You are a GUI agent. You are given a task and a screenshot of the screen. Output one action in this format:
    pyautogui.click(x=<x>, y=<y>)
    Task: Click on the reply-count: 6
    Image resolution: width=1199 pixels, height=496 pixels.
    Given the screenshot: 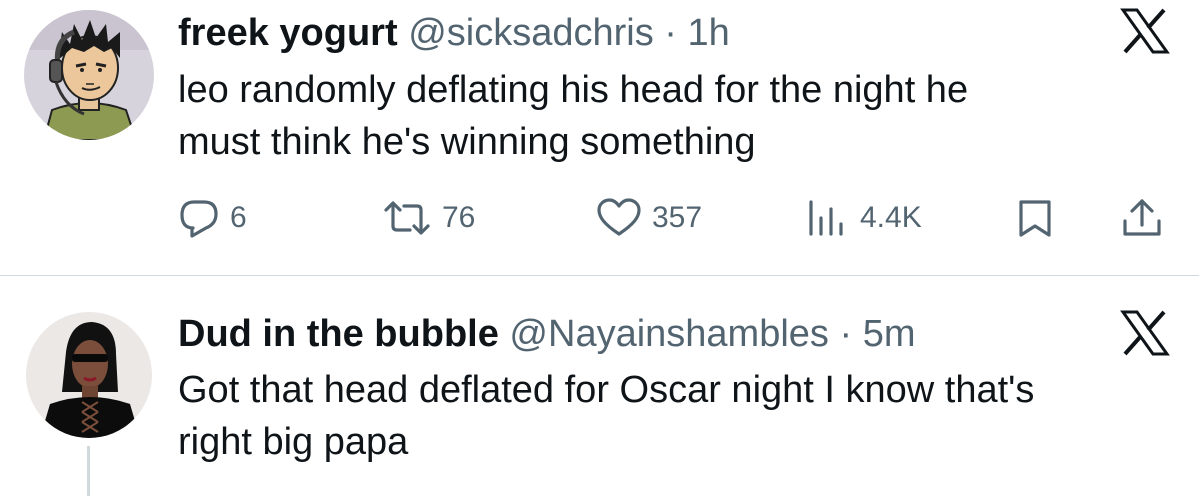 What is the action you would take?
    pyautogui.click(x=238, y=217)
    